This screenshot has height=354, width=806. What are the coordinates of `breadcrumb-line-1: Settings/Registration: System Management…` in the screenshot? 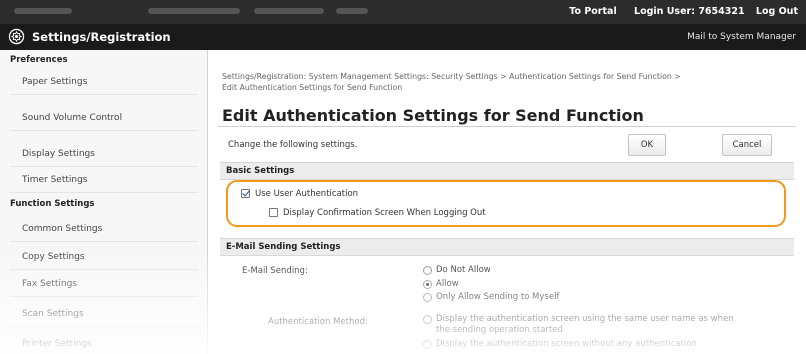 It's located at (451, 76).